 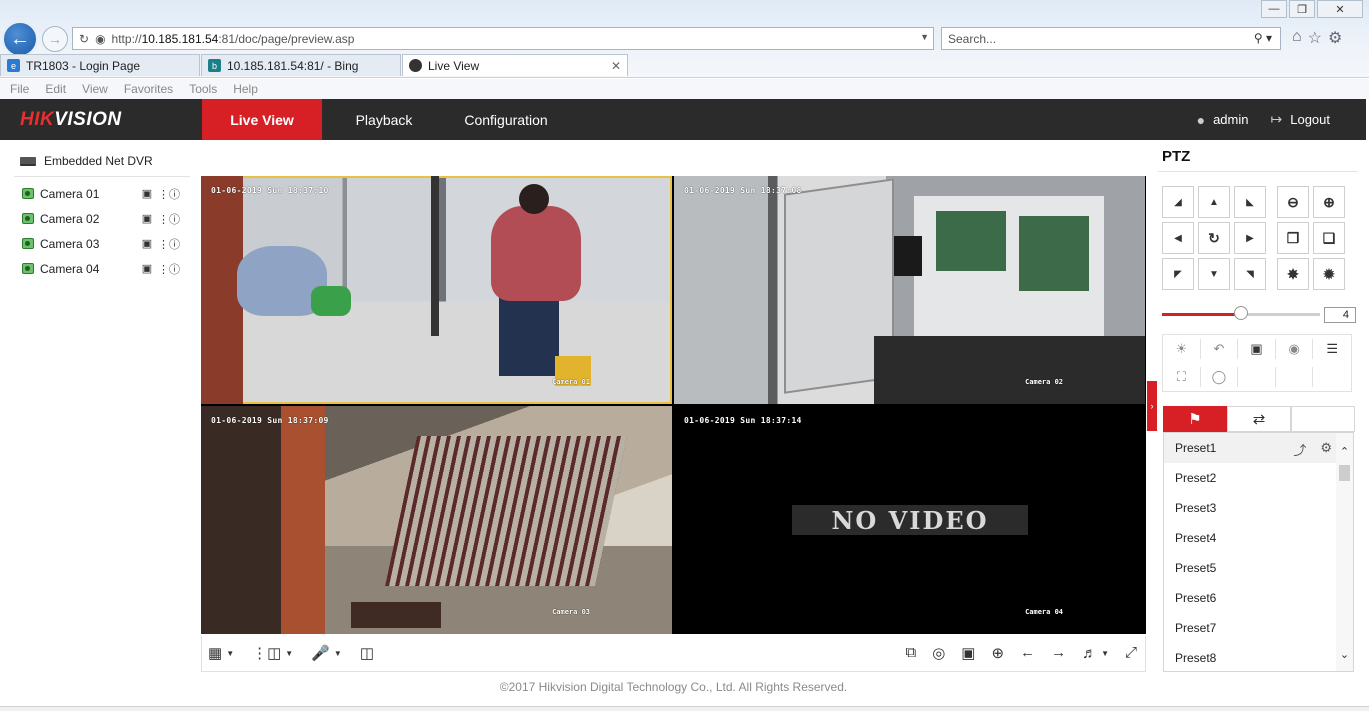 I want to click on home-icon: ⌂, so click(x=1297, y=38).